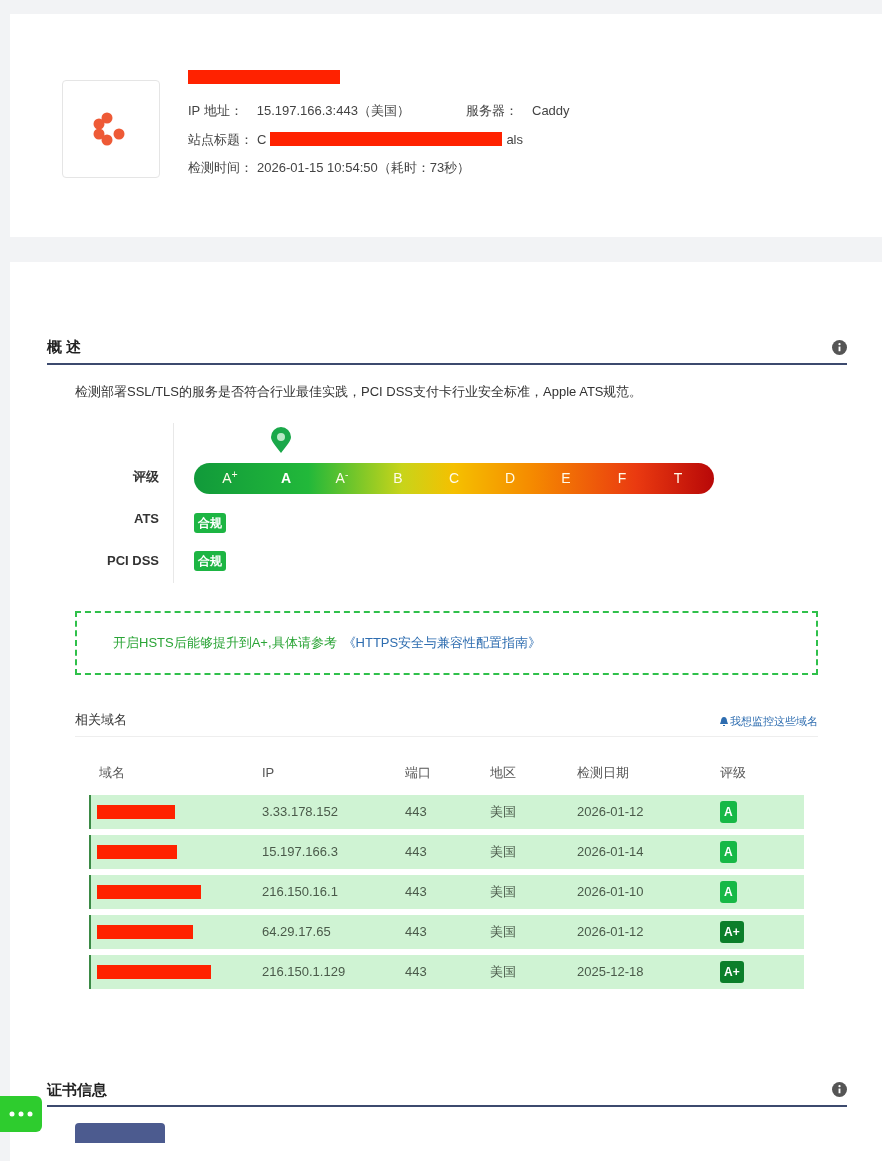  What do you see at coordinates (64, 347) in the screenshot?
I see `section-title: 概 述` at bounding box center [64, 347].